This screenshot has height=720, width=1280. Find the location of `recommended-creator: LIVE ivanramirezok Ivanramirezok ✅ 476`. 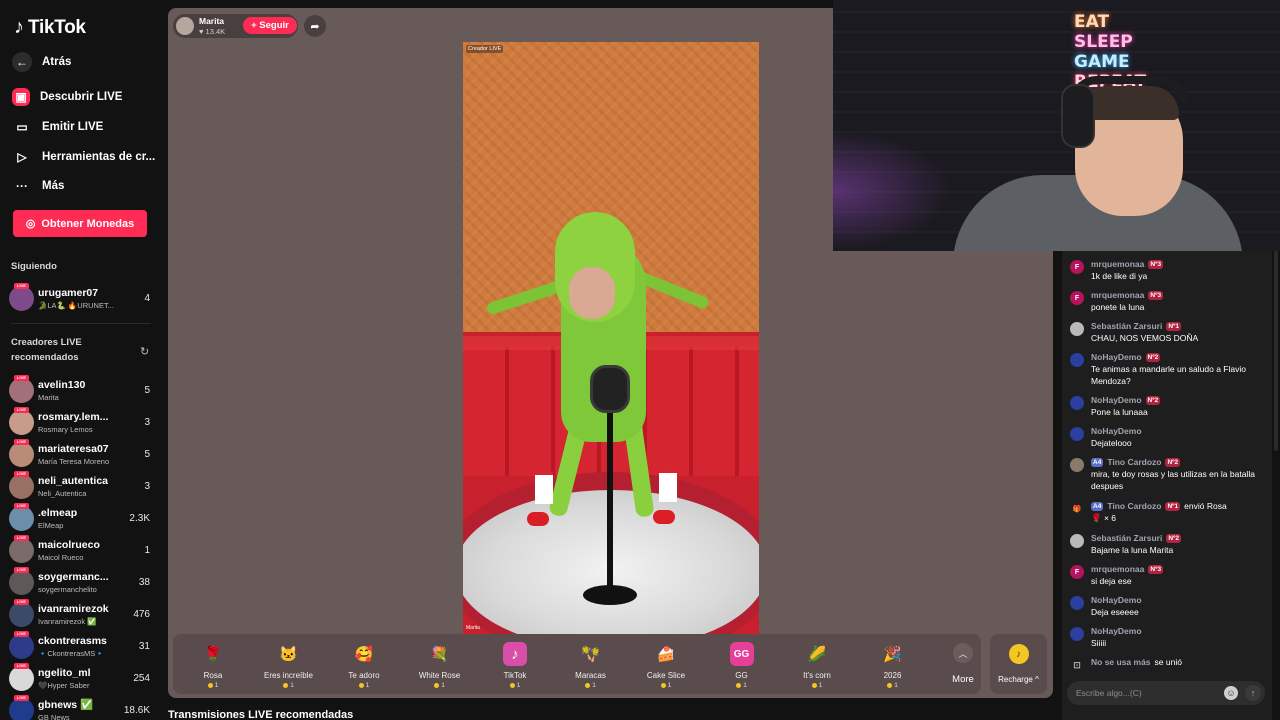

recommended-creator: LIVE ivanramirezok Ivanramirezok ✅ 476 is located at coordinates (81, 613).